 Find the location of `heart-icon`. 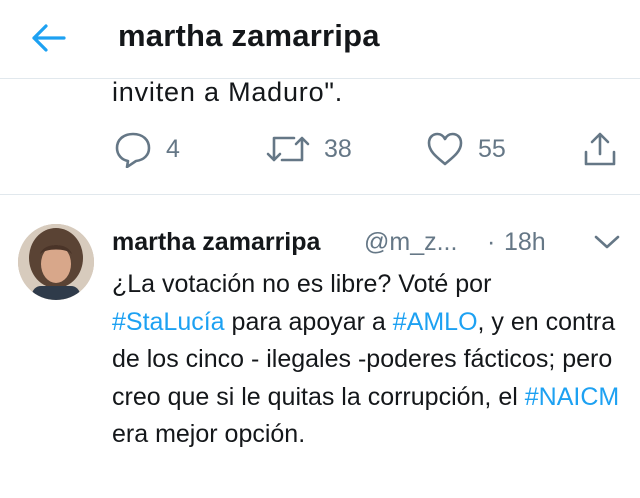

heart-icon is located at coordinates (445, 149).